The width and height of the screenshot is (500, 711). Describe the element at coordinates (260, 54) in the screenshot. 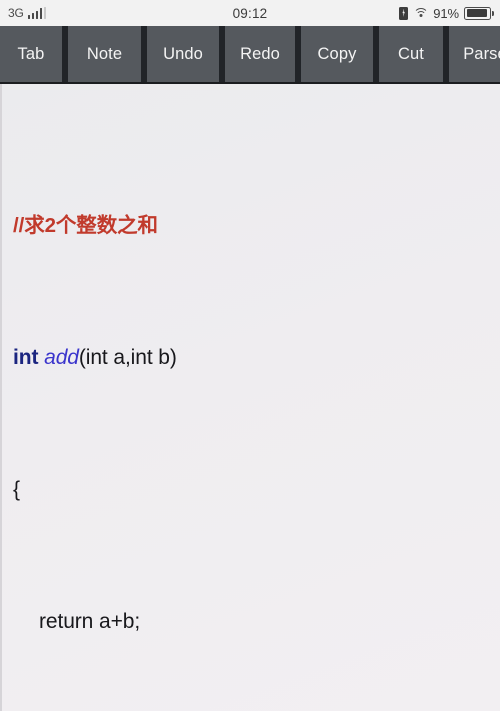

I see `redo-button: Redo` at that location.